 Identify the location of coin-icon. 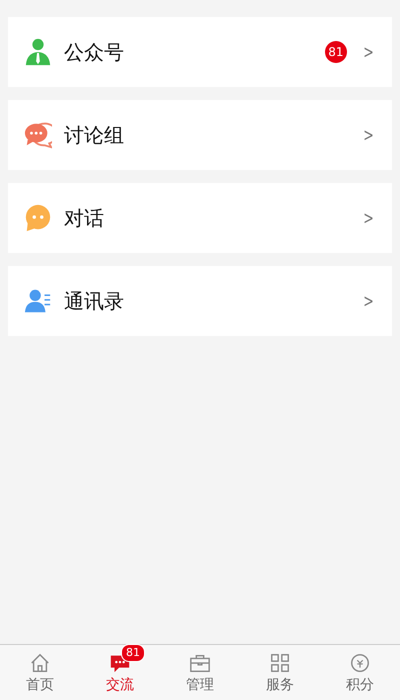
(360, 663).